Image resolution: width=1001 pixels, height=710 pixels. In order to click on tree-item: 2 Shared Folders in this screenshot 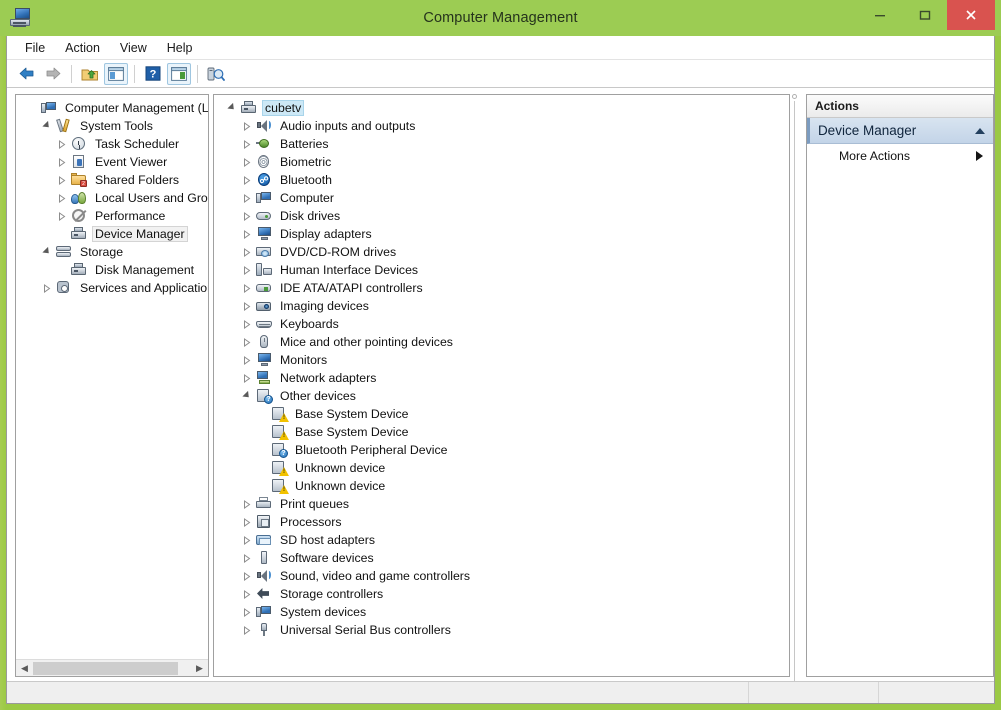, I will do `click(113, 180)`.